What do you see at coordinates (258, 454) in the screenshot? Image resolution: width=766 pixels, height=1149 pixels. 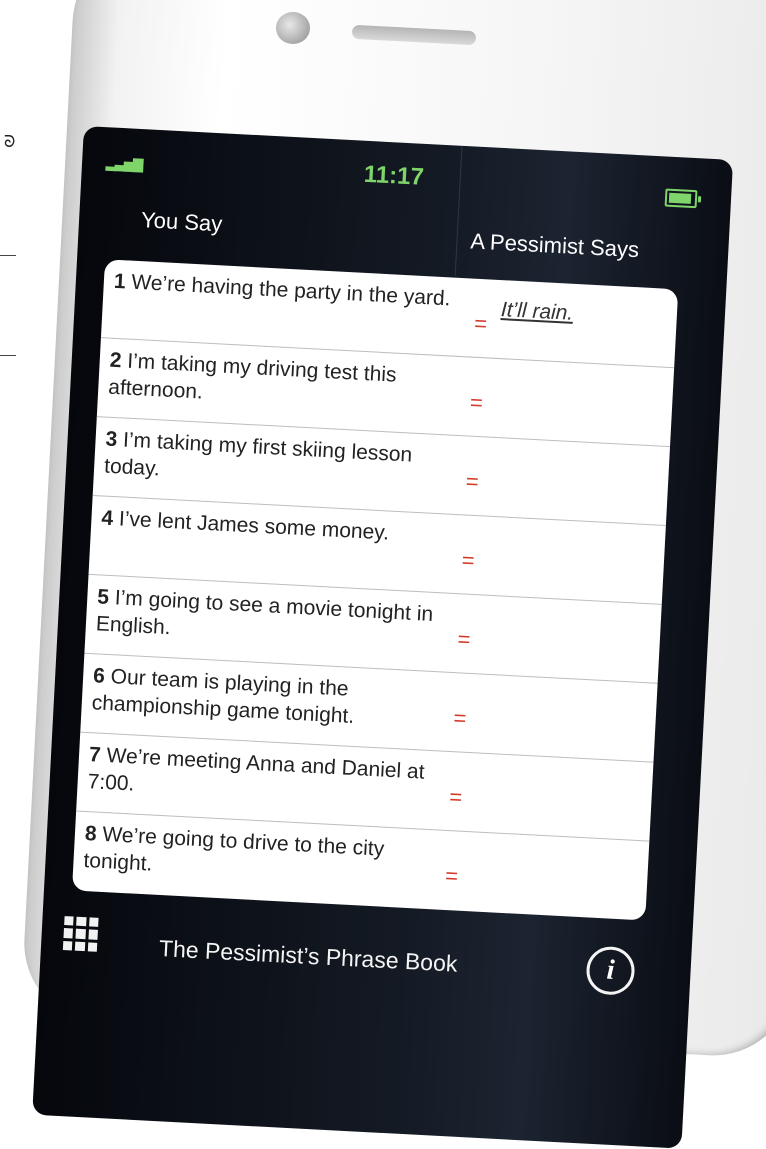 I see `phrase-text: I’m taking my first skiing lesson today.` at bounding box center [258, 454].